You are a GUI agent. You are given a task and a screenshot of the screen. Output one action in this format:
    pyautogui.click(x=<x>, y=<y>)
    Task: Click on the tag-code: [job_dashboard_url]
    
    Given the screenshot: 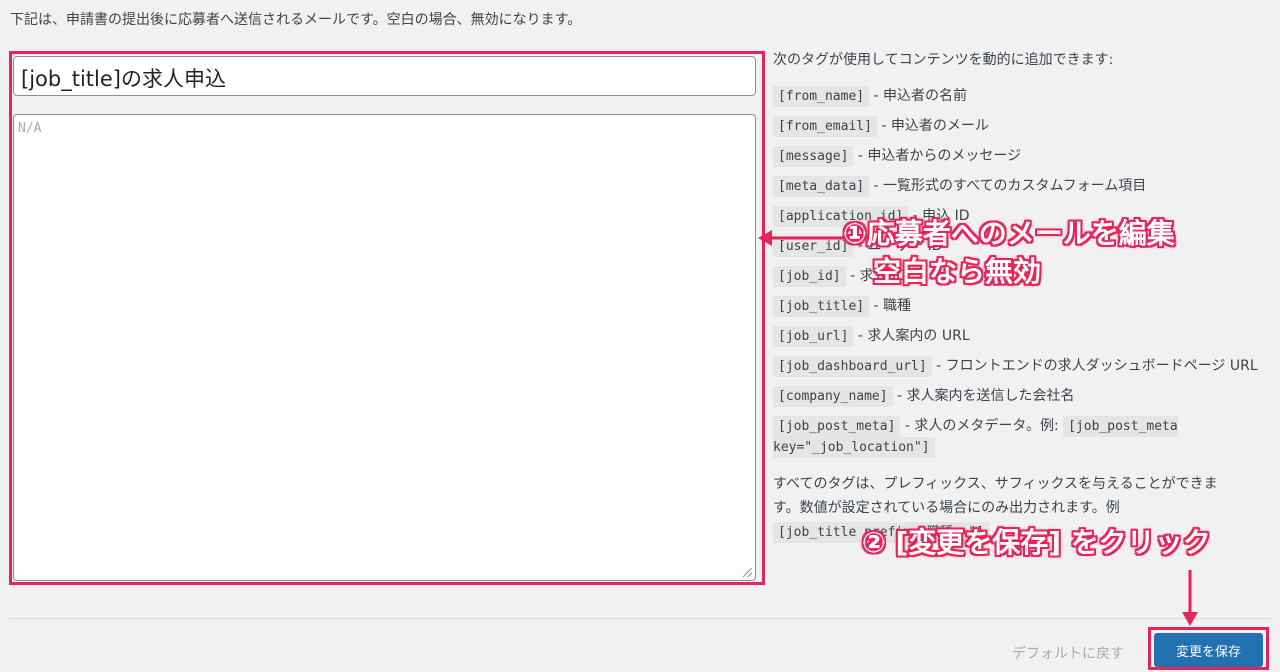 What is the action you would take?
    pyautogui.click(x=852, y=366)
    